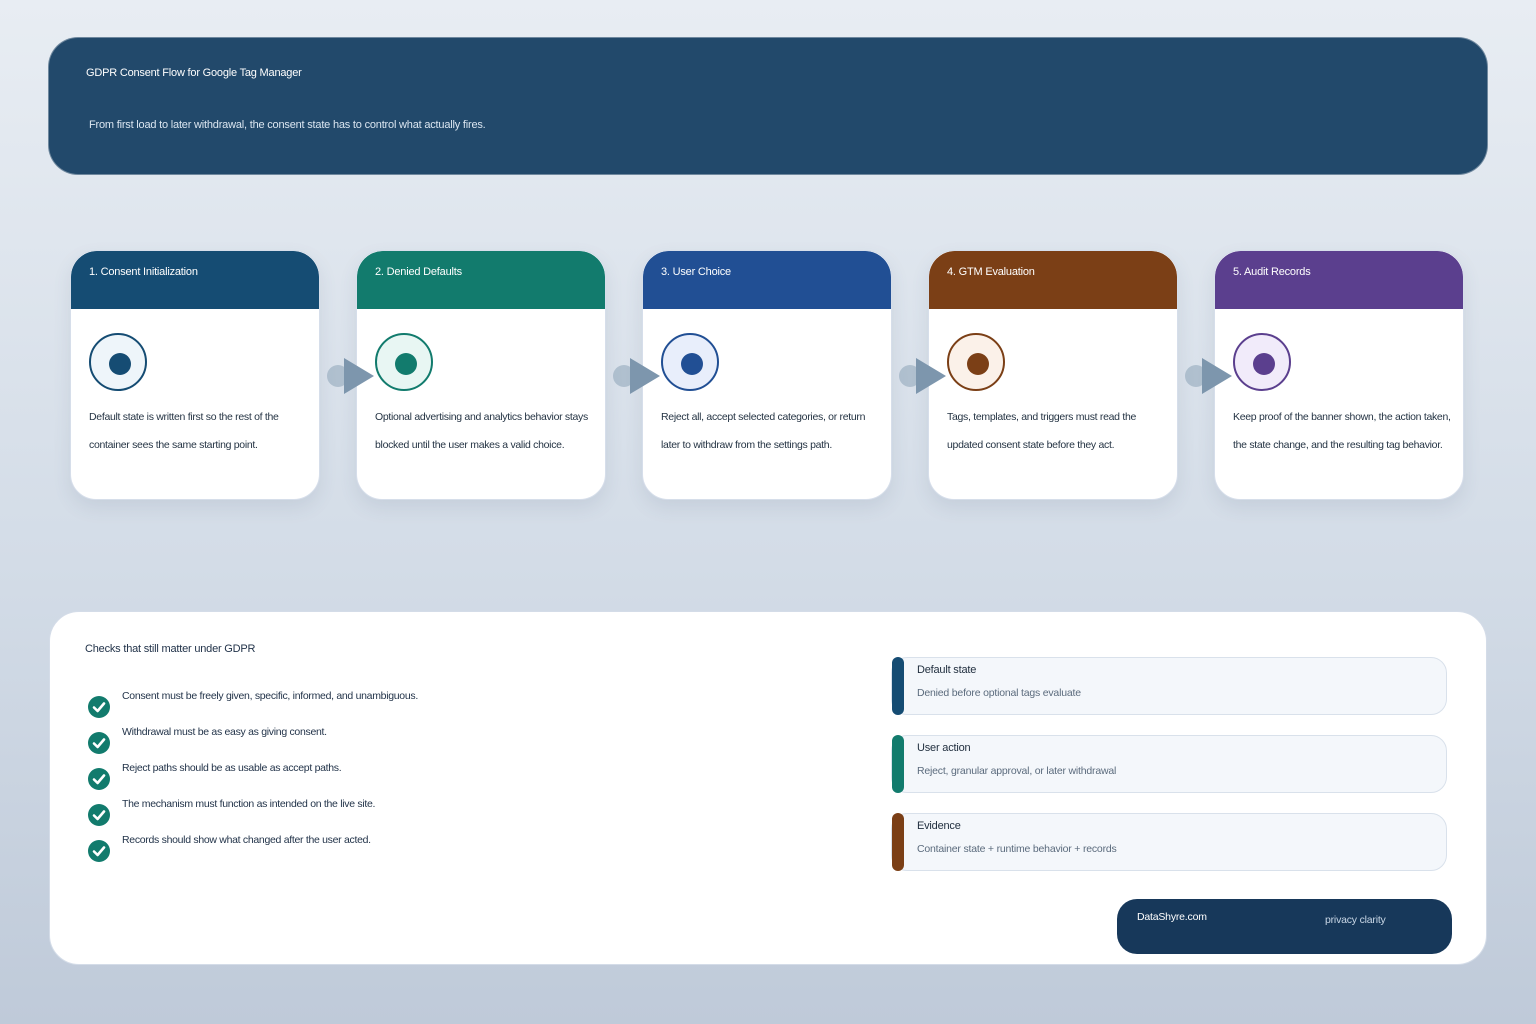 This screenshot has height=1024, width=1536. I want to click on step-header: 4. GTM Evaluation, so click(1053, 280).